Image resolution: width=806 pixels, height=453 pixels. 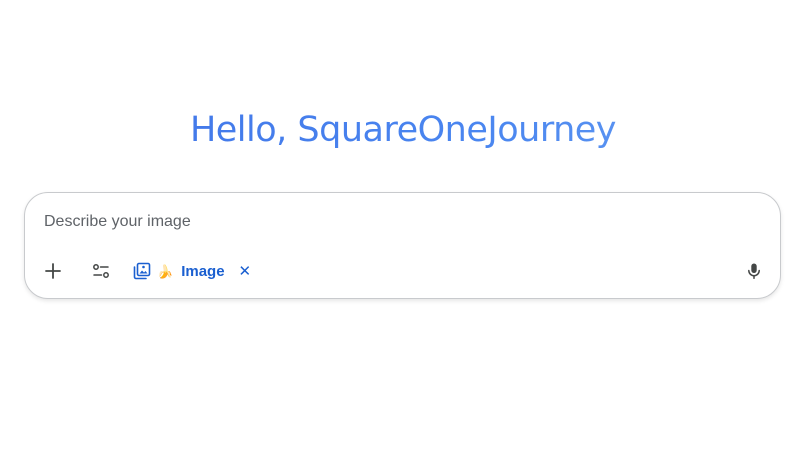 What do you see at coordinates (403, 130) in the screenshot?
I see `greeting-title: Hello, SquareOneJourney` at bounding box center [403, 130].